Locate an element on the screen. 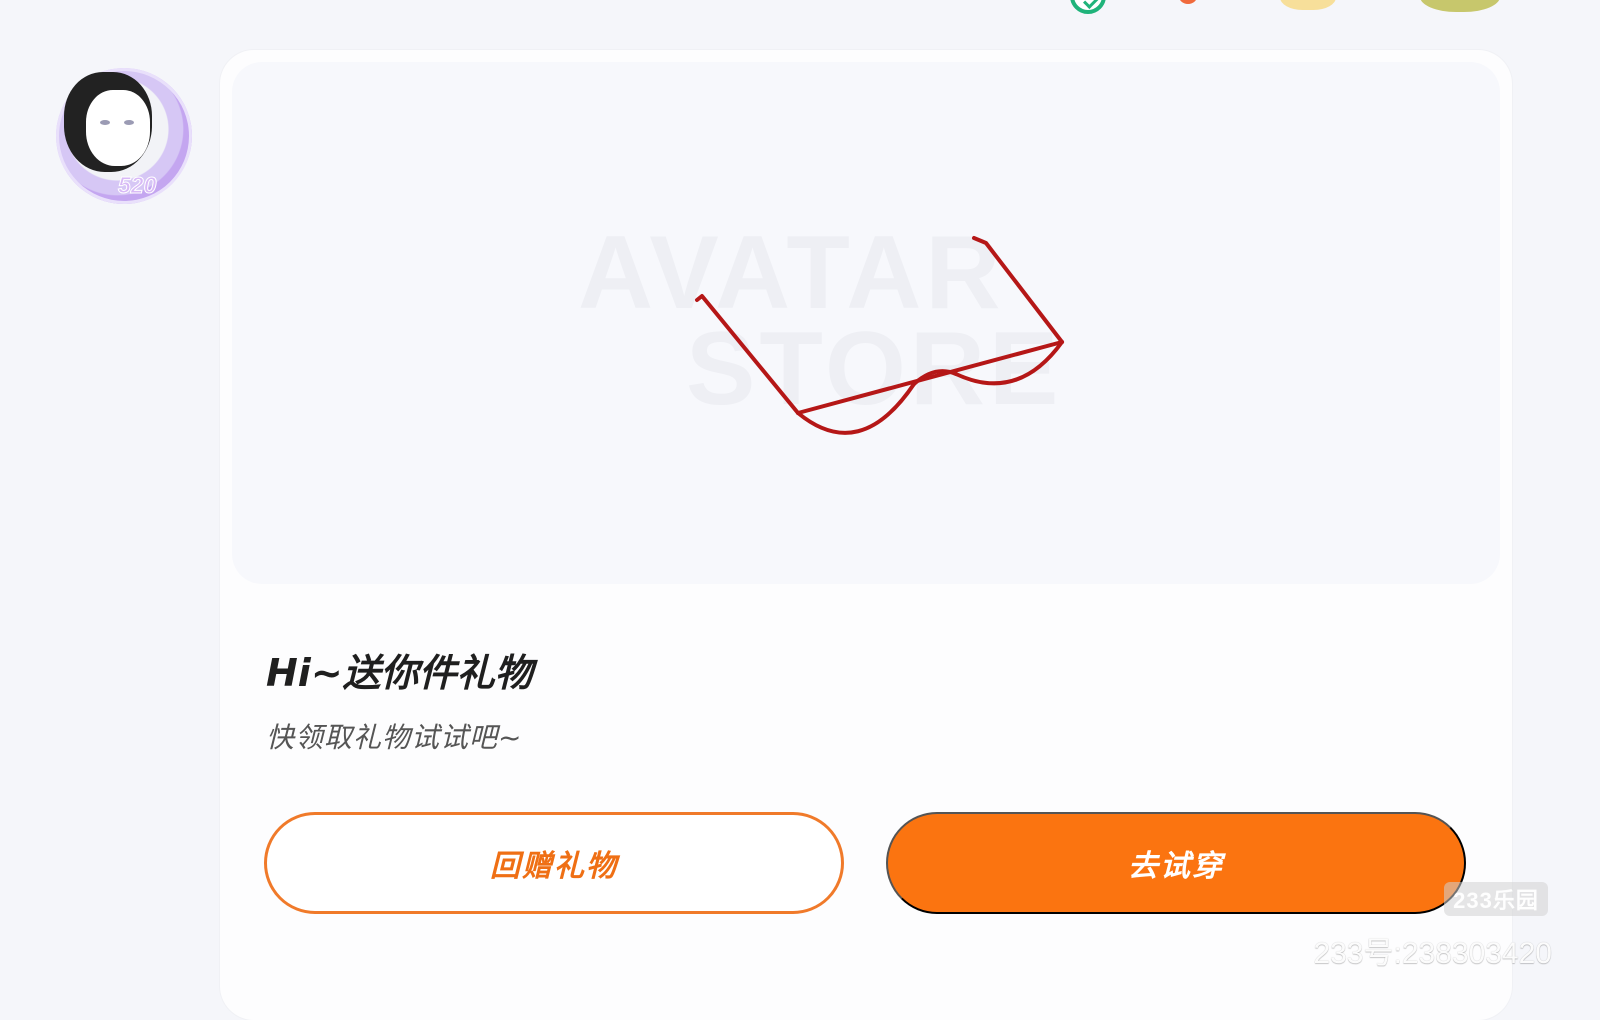 This screenshot has height=1020, width=1600. top-icon-strip is located at coordinates (1300, 9).